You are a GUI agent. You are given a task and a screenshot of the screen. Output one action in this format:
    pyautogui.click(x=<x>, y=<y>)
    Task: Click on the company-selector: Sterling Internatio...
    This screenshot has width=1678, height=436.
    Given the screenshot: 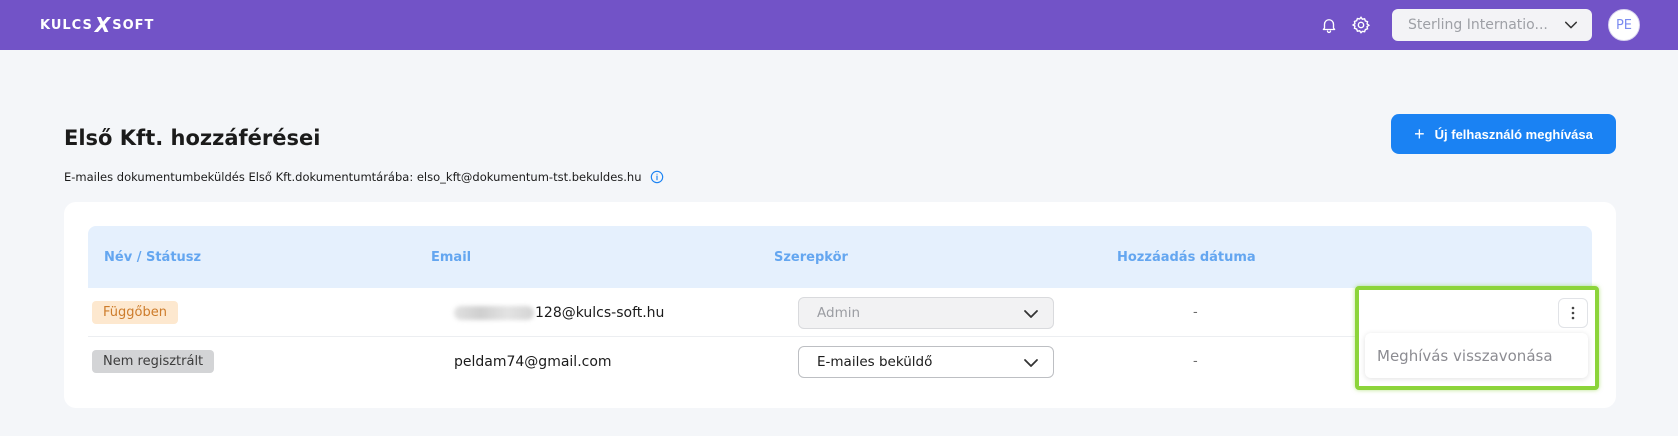 What is the action you would take?
    pyautogui.click(x=1492, y=25)
    